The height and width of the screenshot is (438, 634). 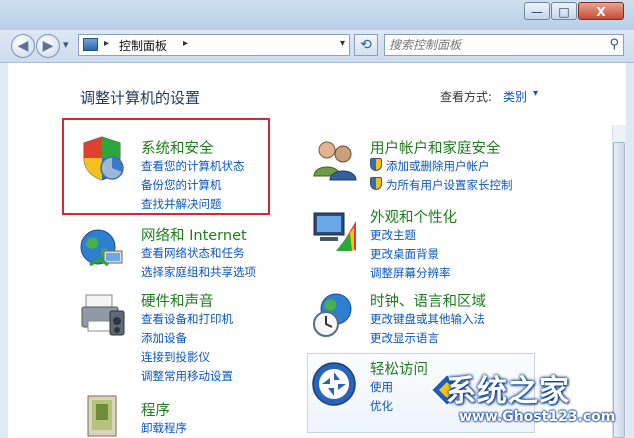 What do you see at coordinates (143, 45) in the screenshot?
I see `breadcrumb-control-panel: 控制面板` at bounding box center [143, 45].